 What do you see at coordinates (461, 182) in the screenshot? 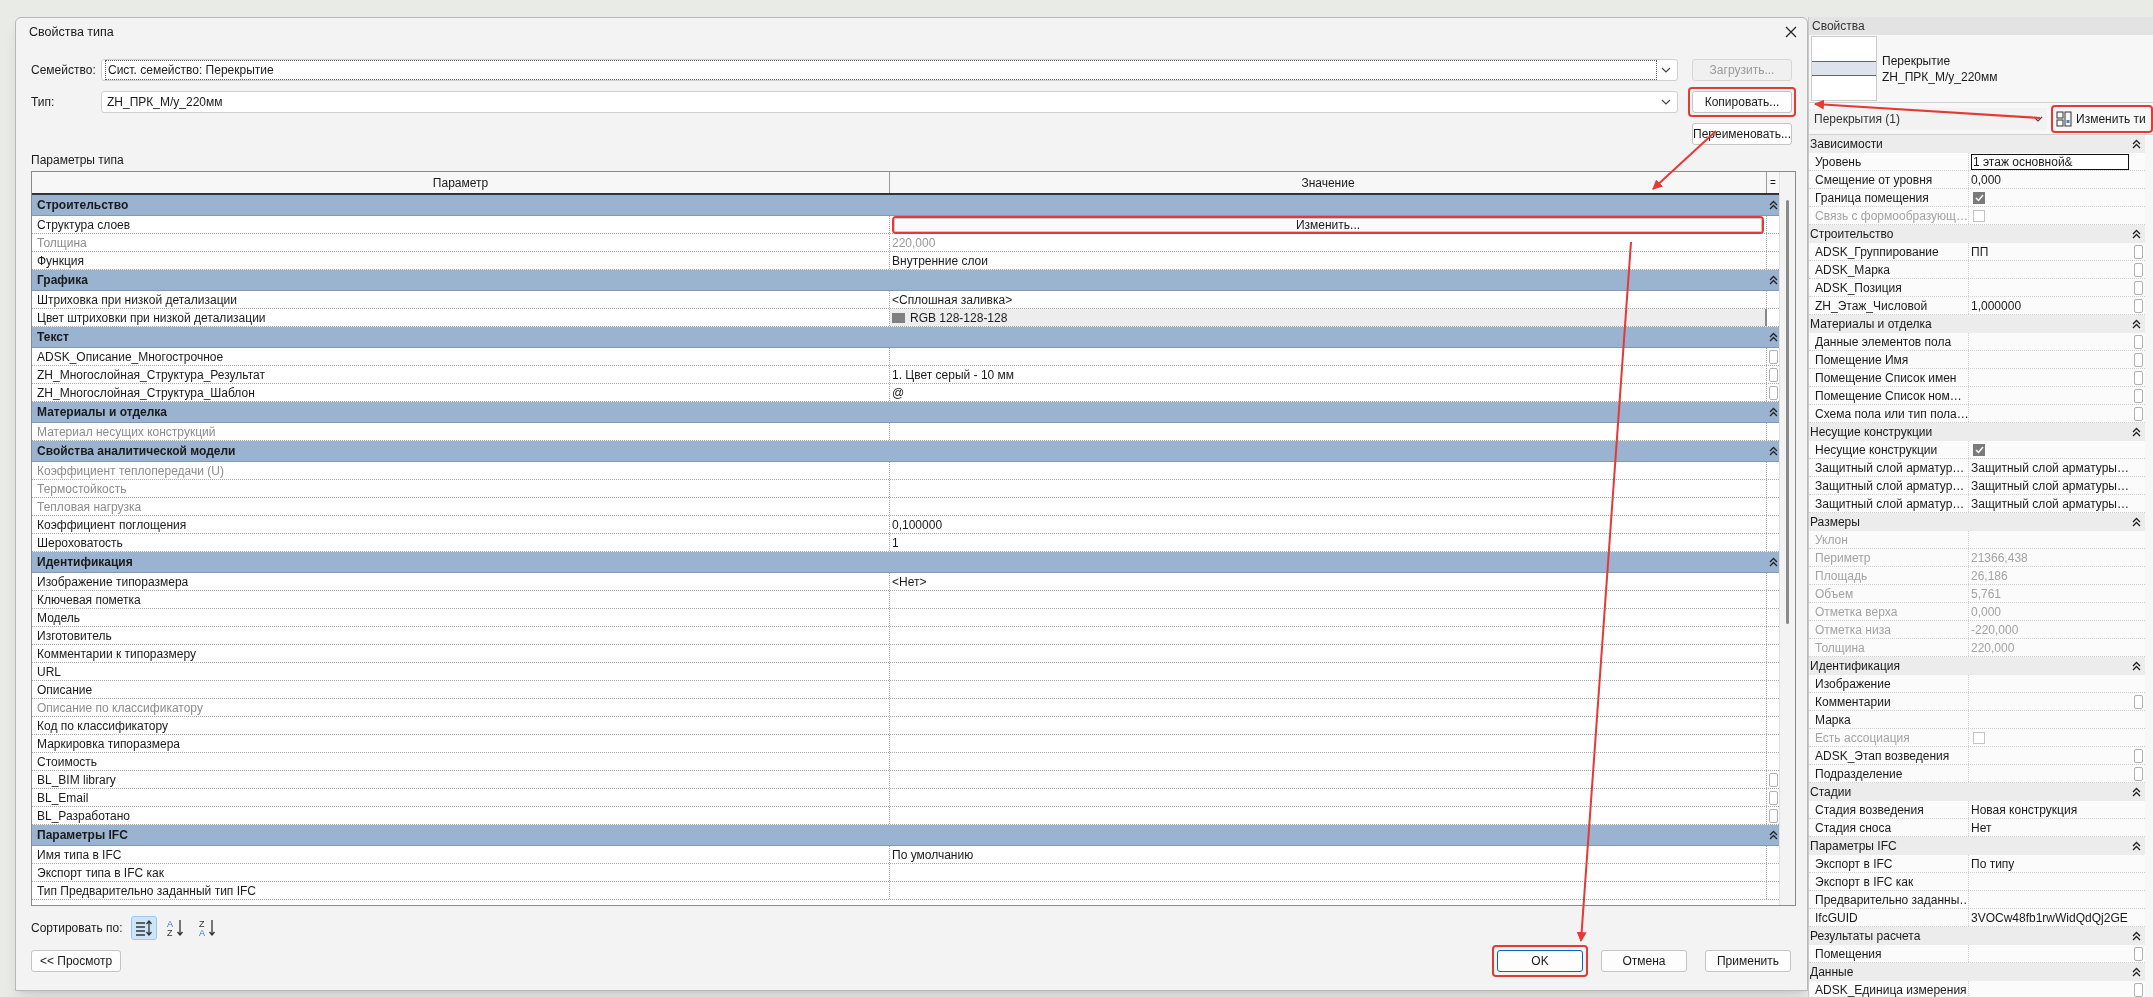
I see `column-header: Параметр` at bounding box center [461, 182].